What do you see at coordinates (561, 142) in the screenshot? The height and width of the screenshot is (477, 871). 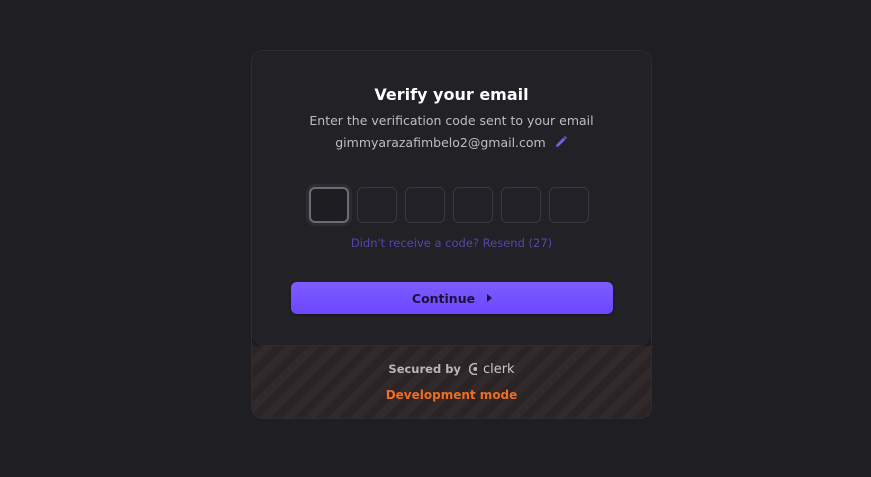 I see `pencil-icon` at bounding box center [561, 142].